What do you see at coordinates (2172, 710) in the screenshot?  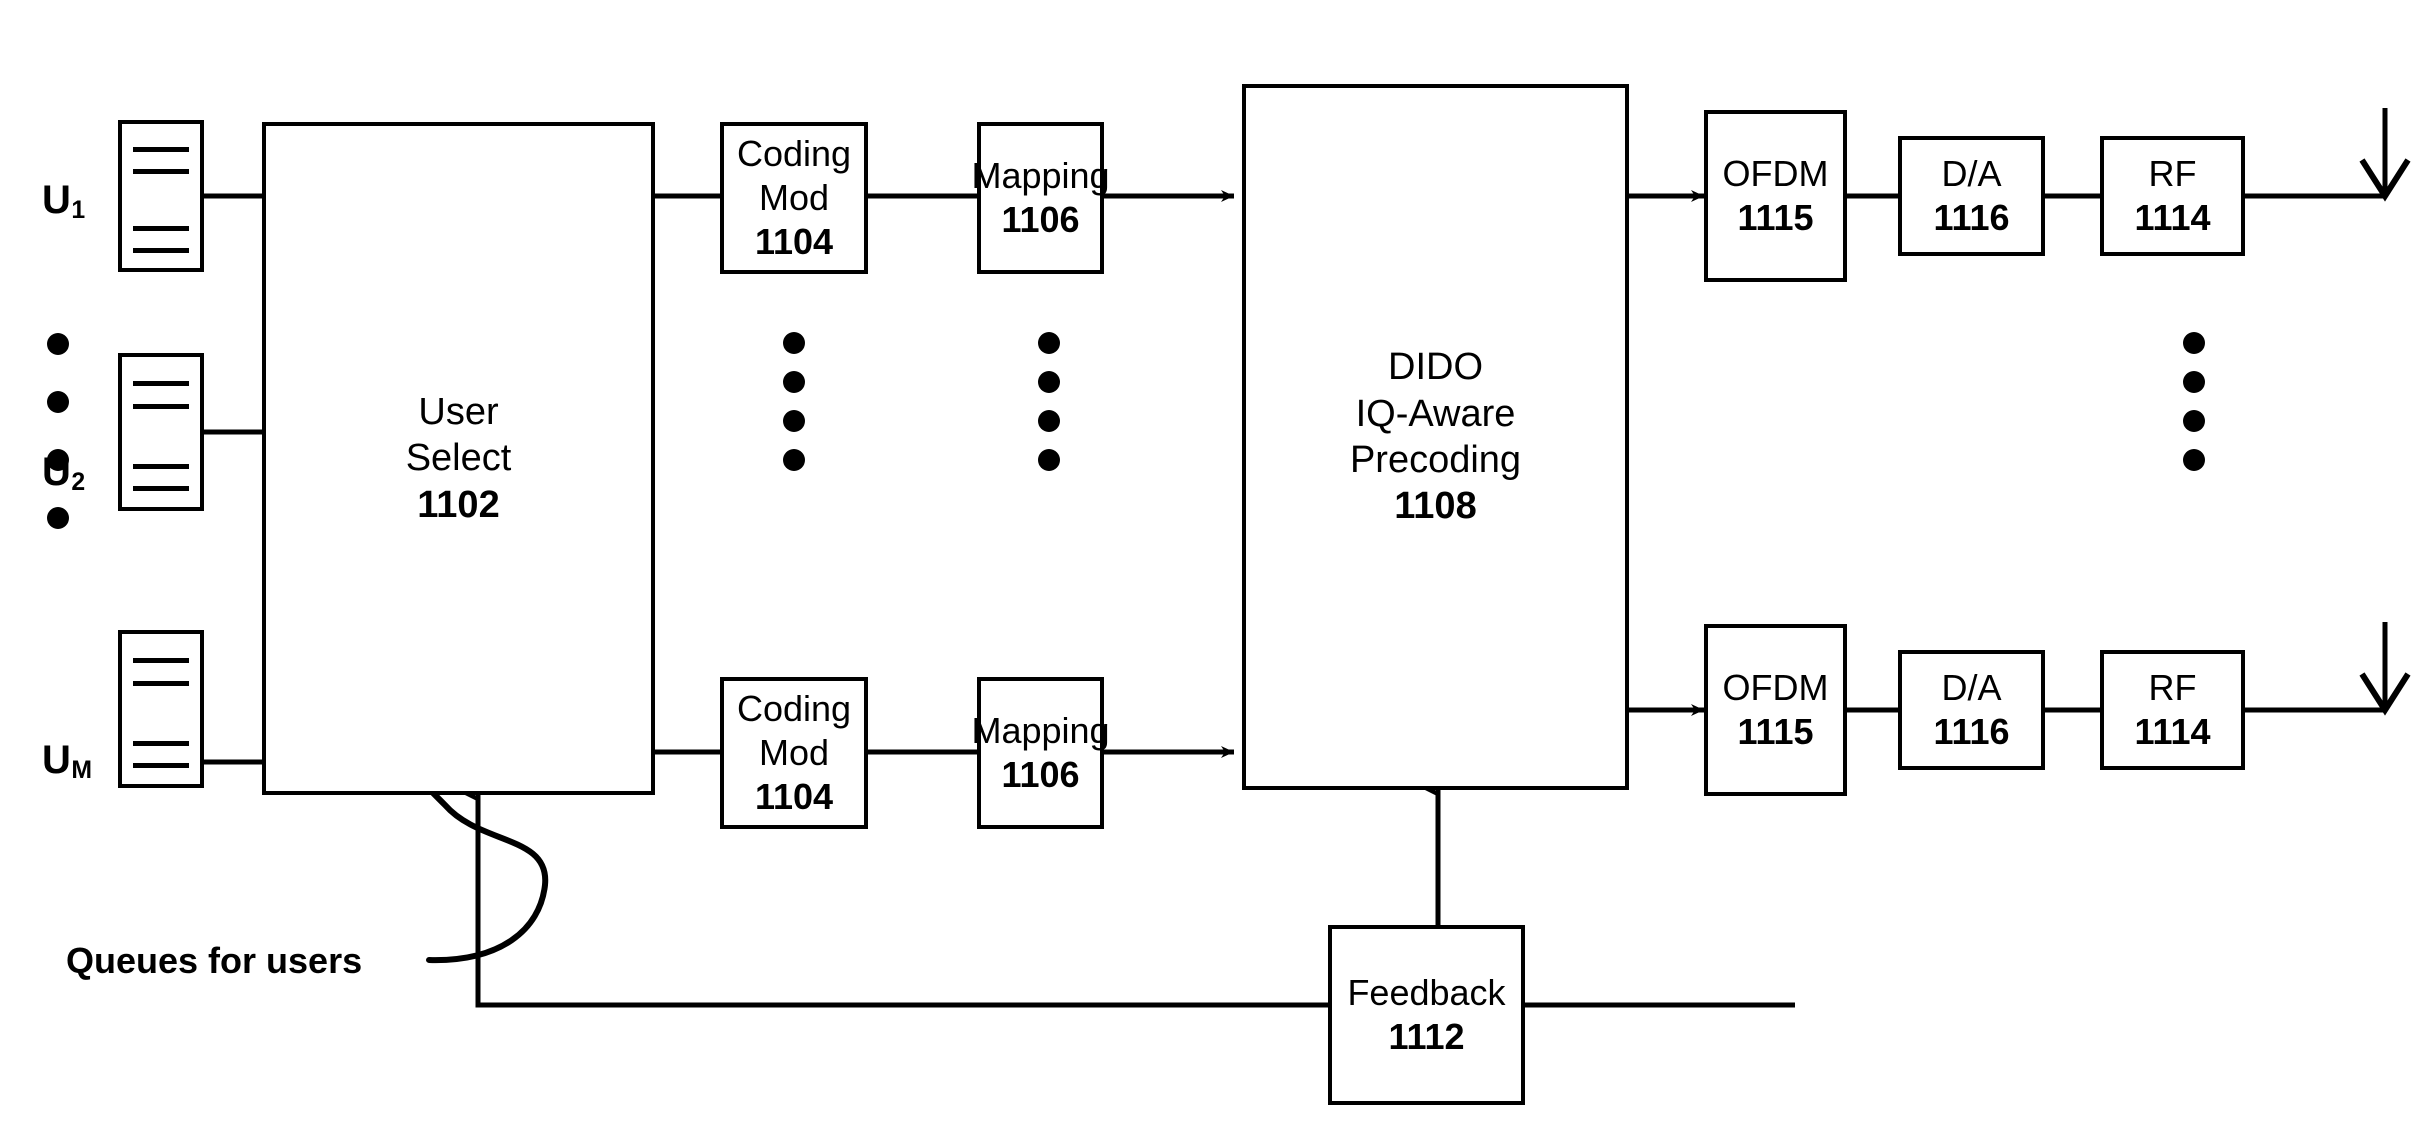 I see `block-rf-bottom: RF 1114` at bounding box center [2172, 710].